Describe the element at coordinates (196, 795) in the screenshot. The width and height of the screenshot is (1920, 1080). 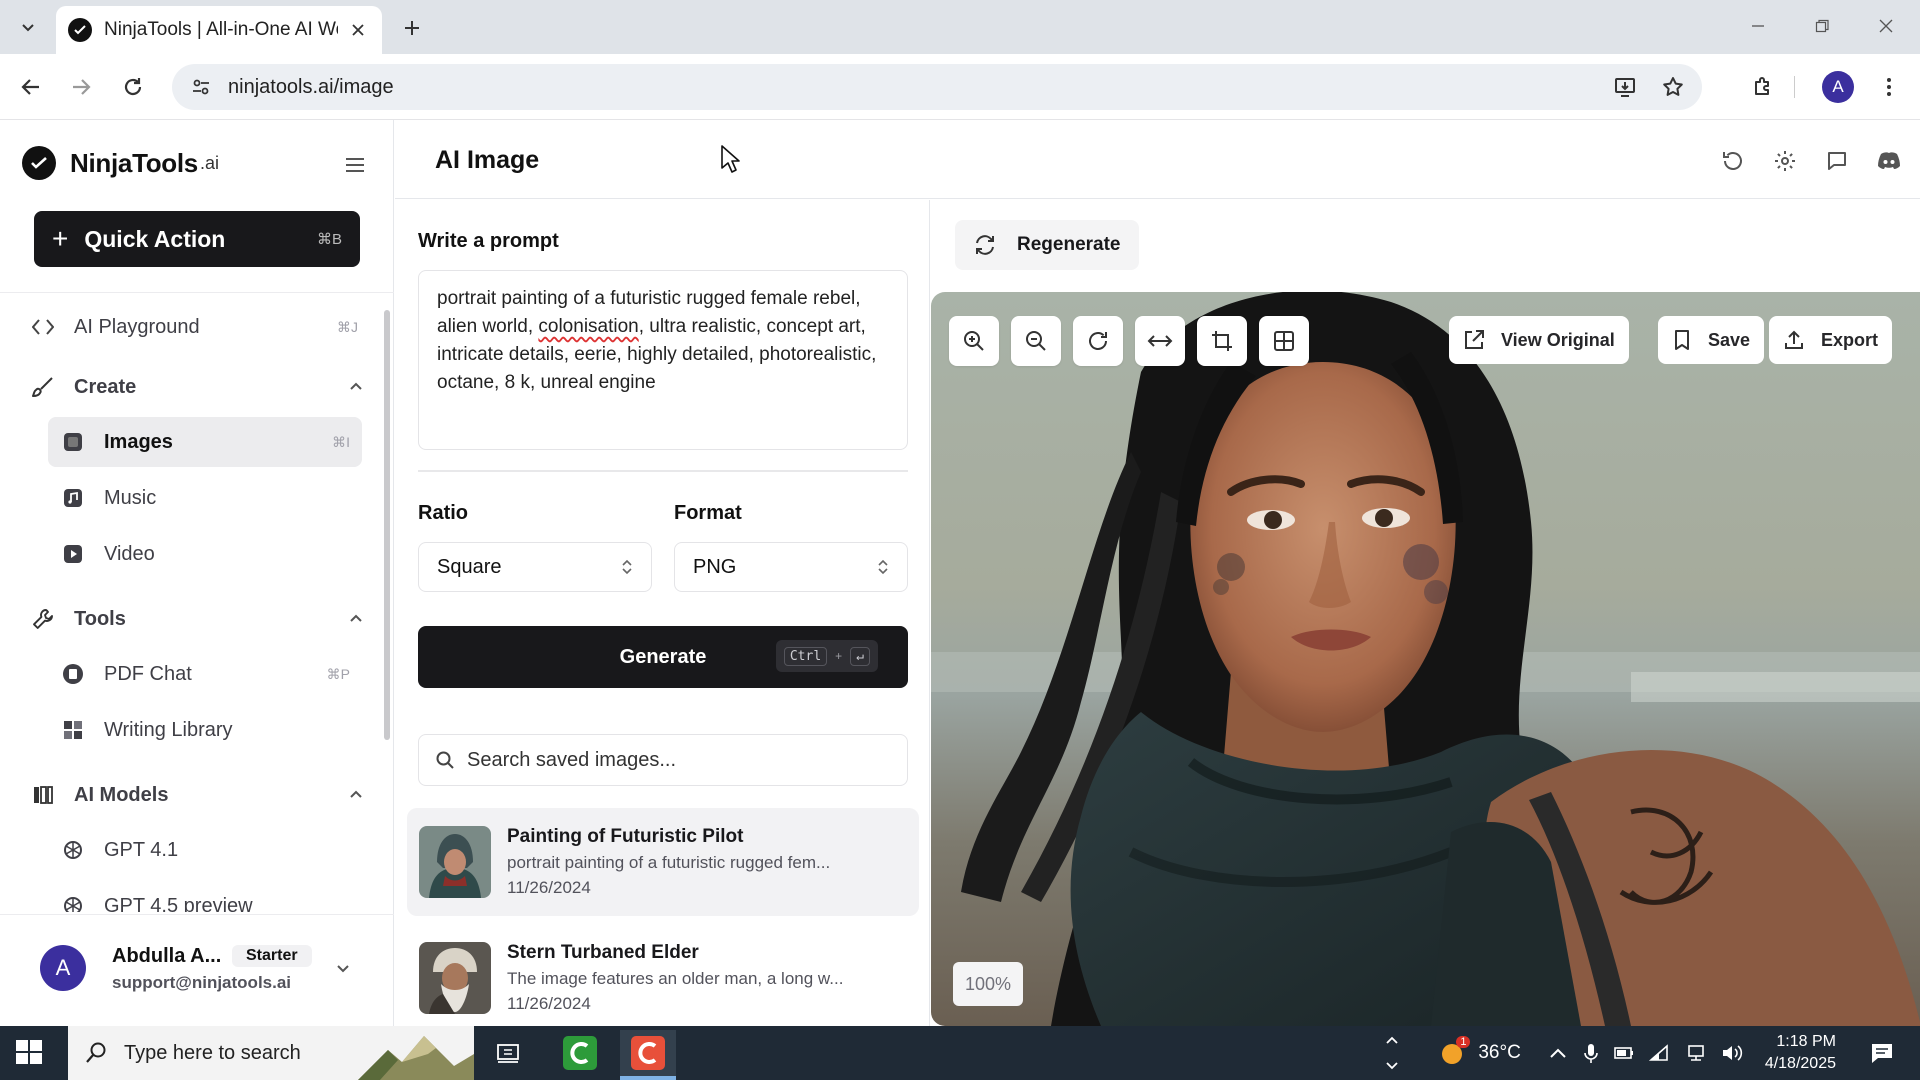
I see `sidebar-section-ai-models: AI Models` at that location.